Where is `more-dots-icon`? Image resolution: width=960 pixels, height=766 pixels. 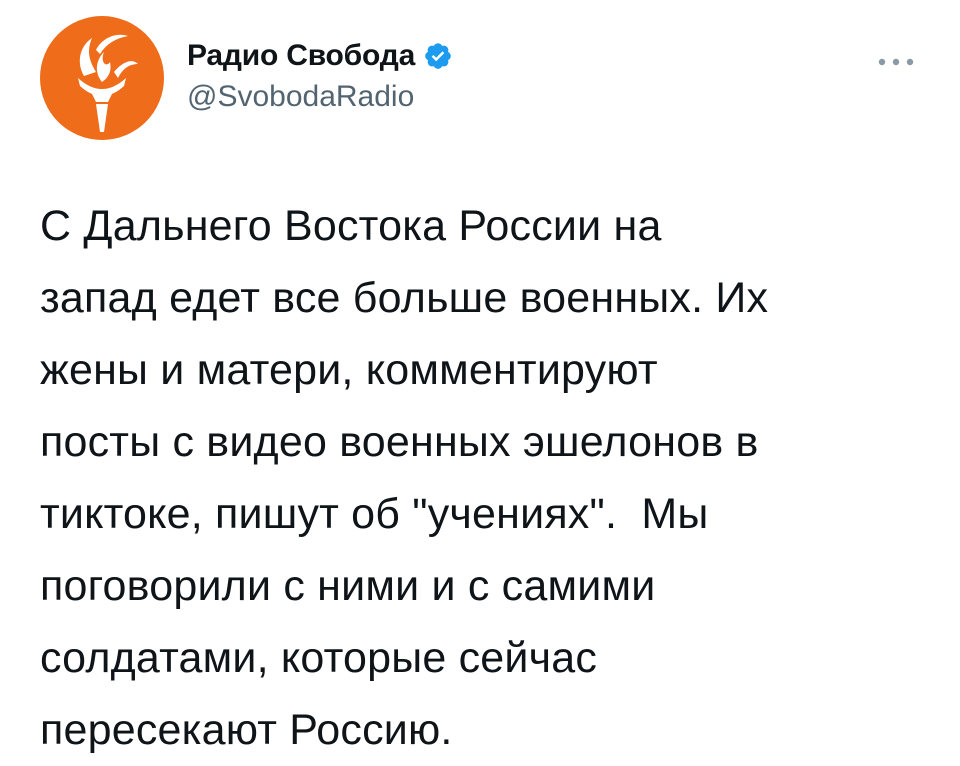 more-dots-icon is located at coordinates (896, 62).